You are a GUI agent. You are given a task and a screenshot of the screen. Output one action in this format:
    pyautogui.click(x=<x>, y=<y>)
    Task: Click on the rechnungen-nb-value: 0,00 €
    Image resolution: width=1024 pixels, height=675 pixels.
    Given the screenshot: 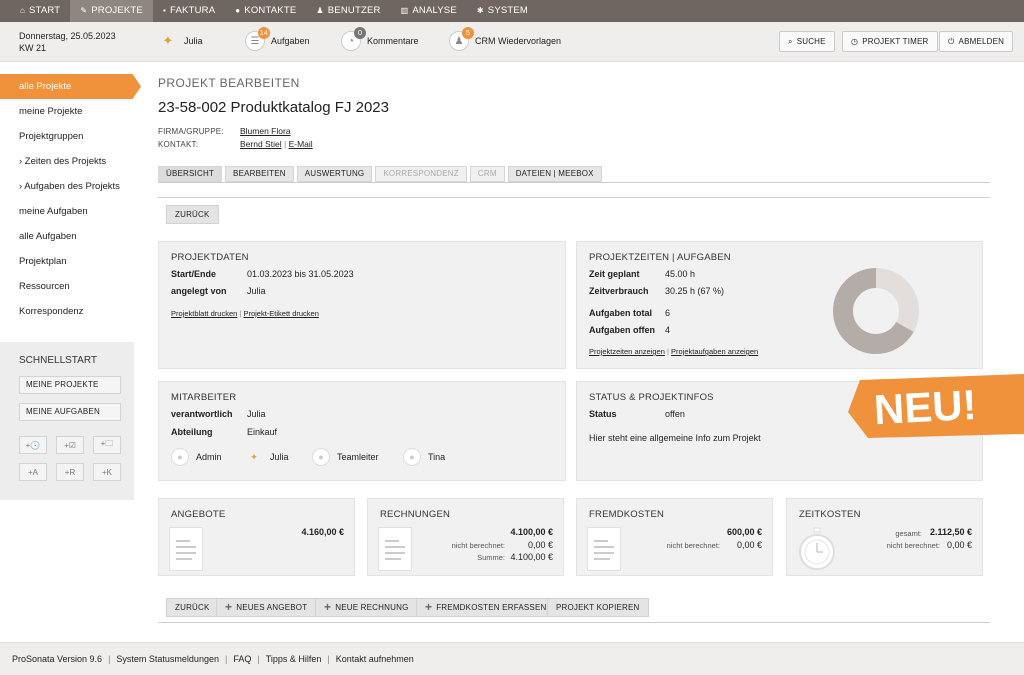 What is the action you would take?
    pyautogui.click(x=540, y=545)
    